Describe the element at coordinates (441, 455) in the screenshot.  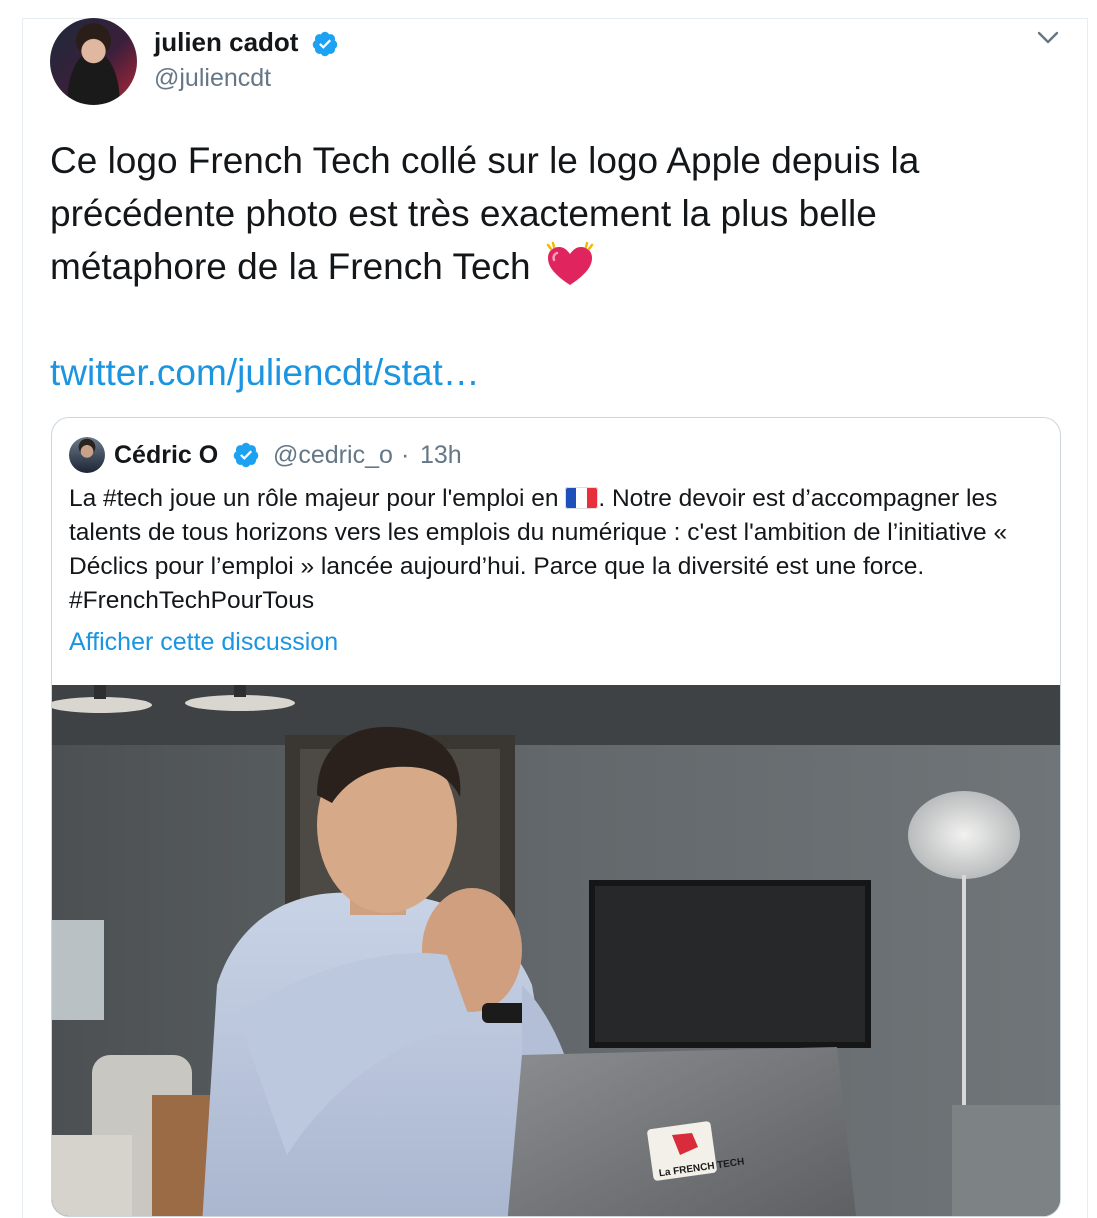
I see `quoted-timestamp: 13h` at that location.